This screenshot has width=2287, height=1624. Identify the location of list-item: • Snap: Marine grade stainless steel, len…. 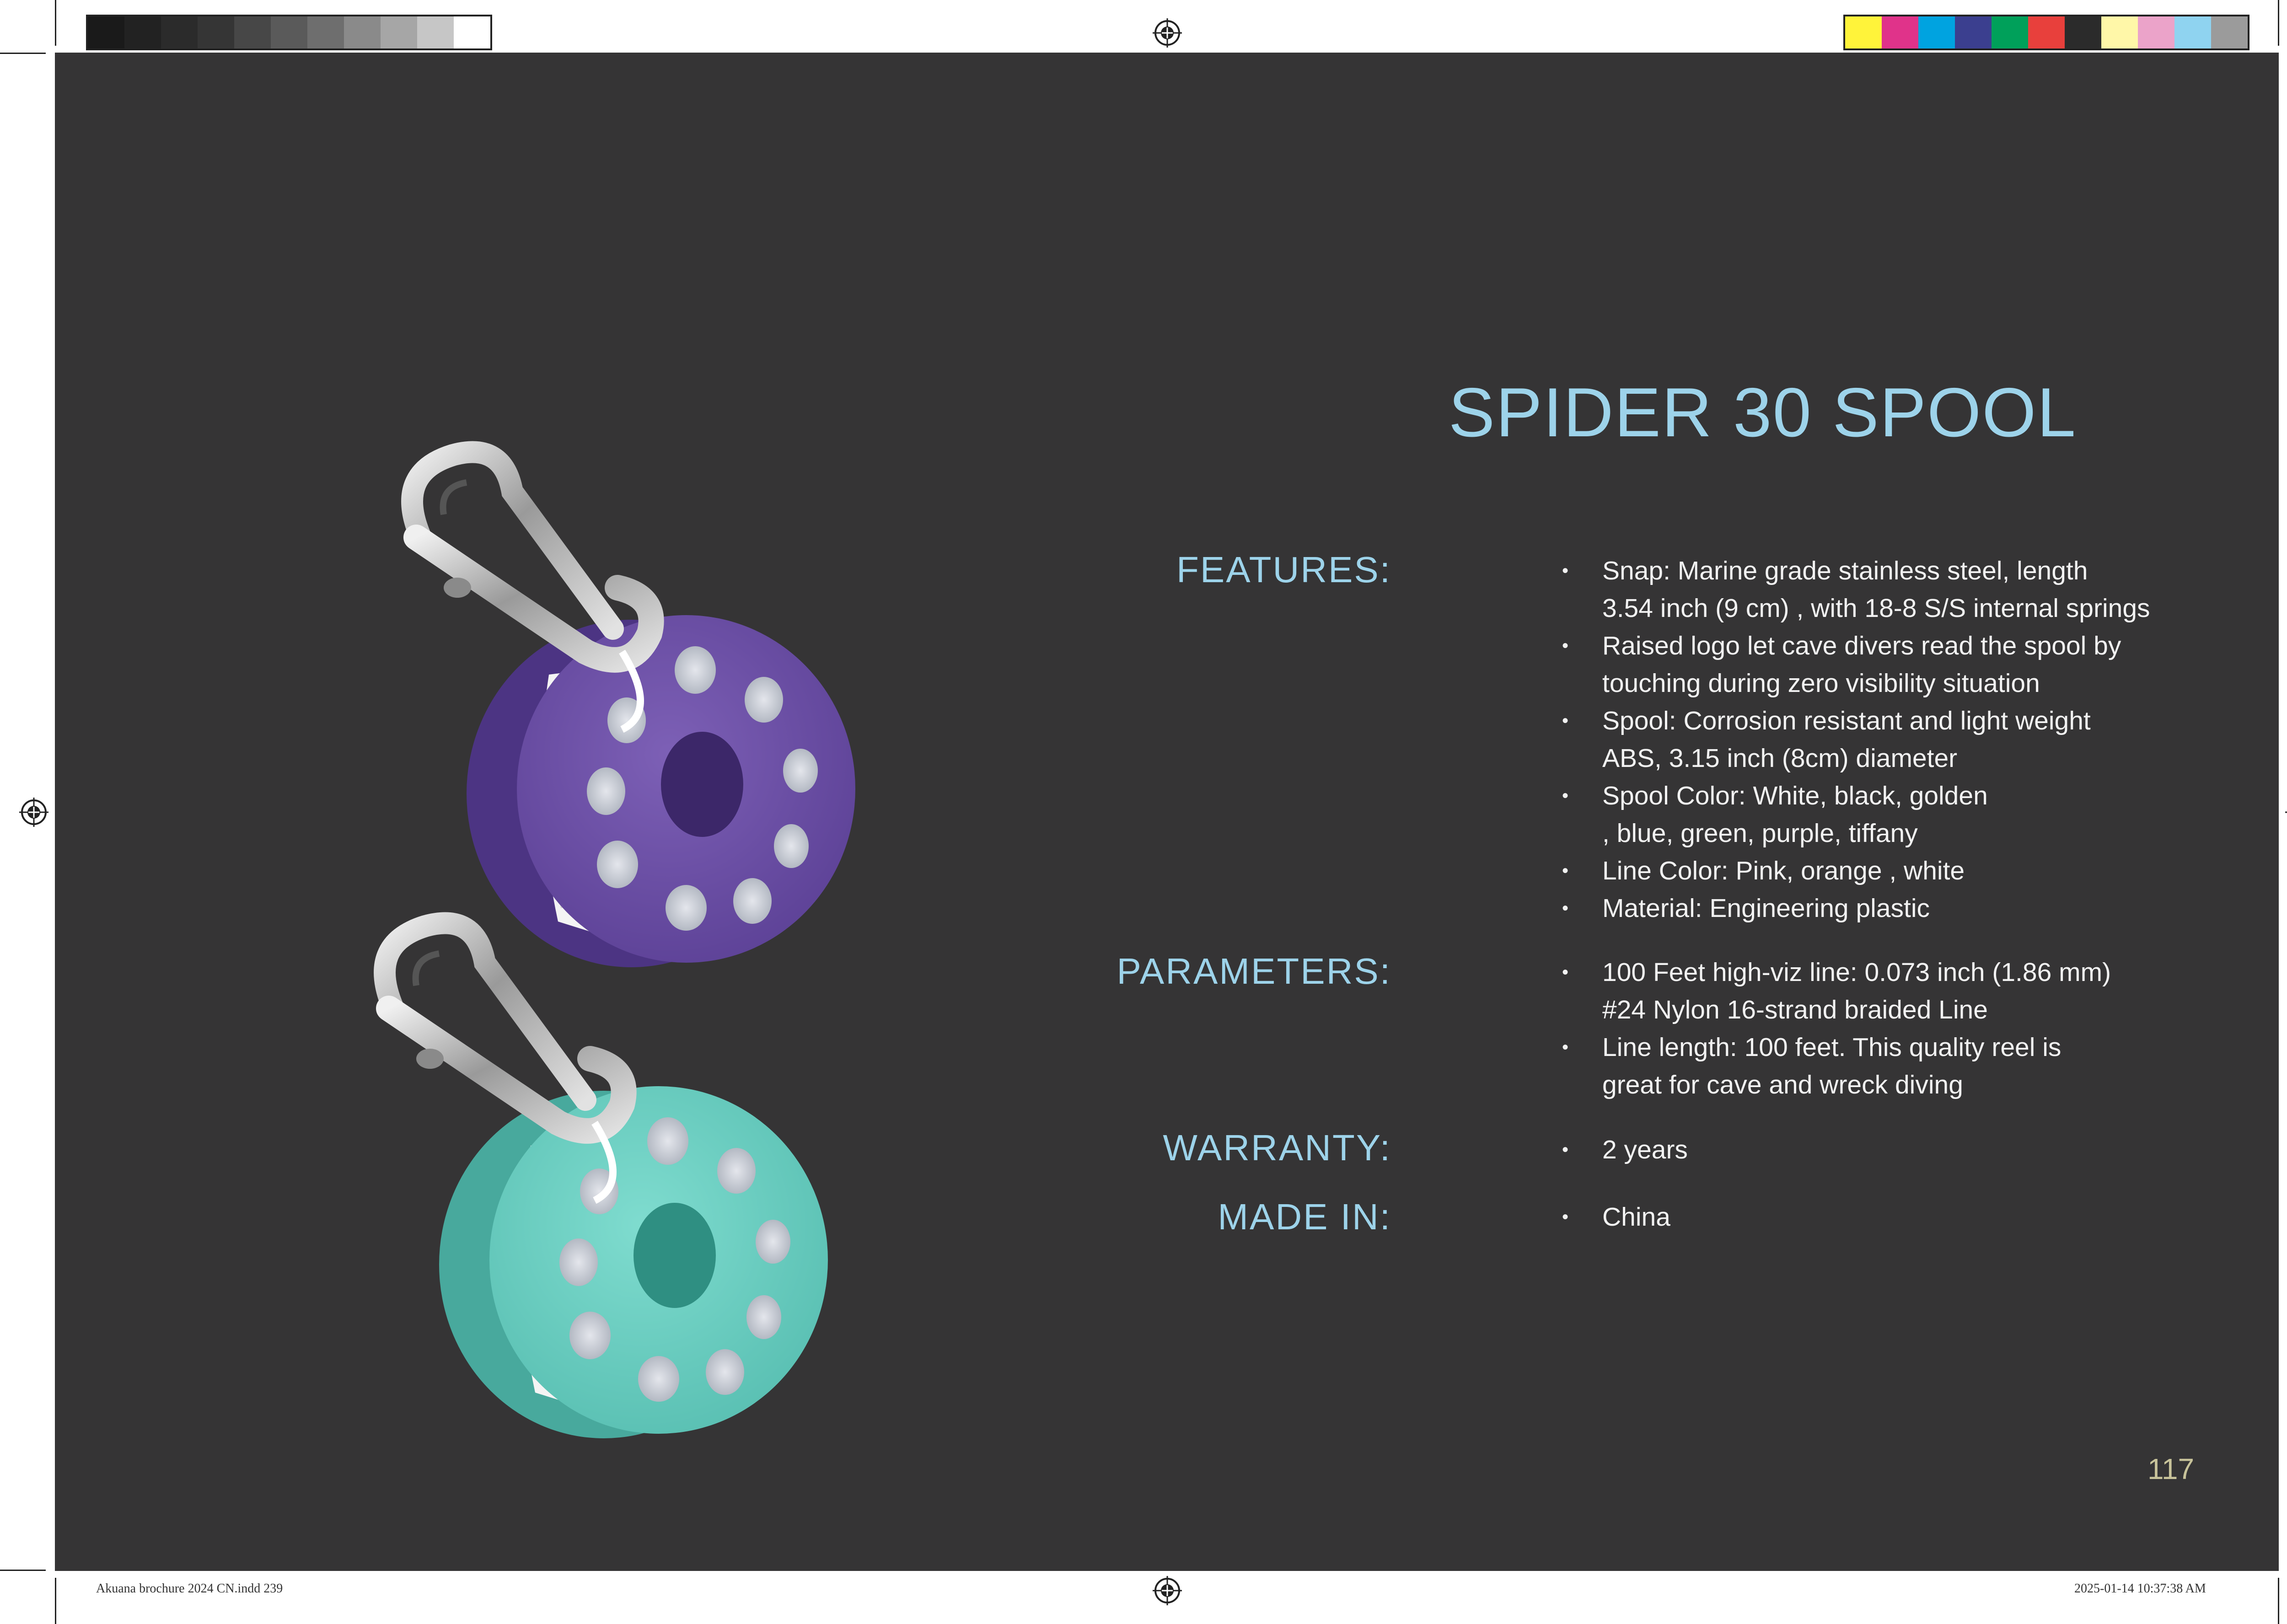
(1881, 589).